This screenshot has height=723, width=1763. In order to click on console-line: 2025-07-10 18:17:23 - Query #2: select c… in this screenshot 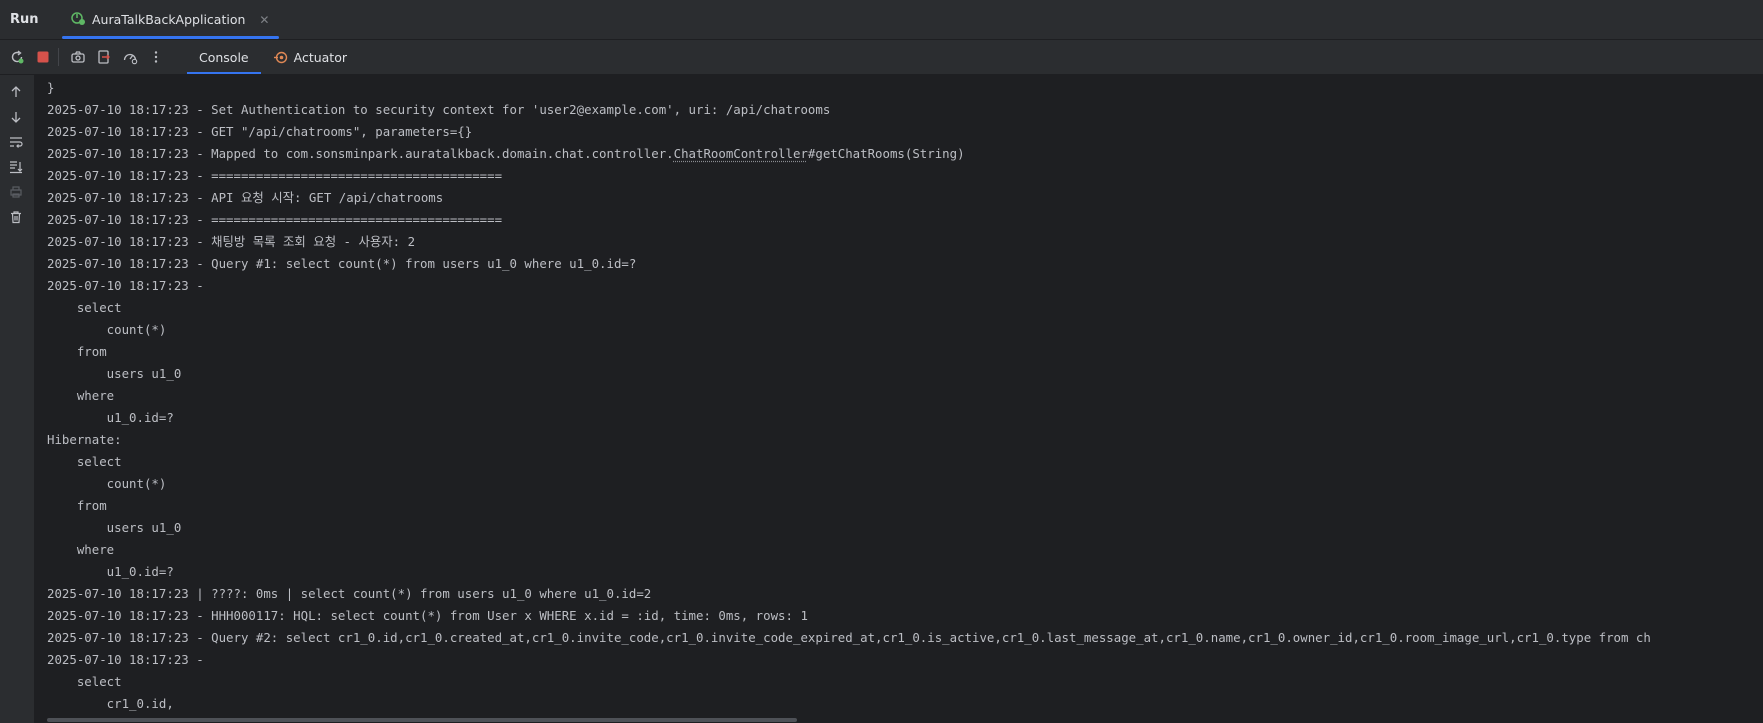, I will do `click(849, 637)`.